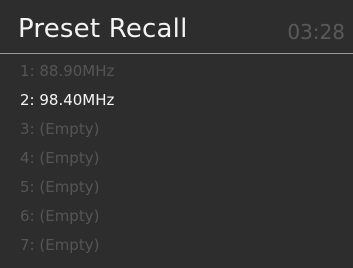 The image size is (353, 268). What do you see at coordinates (176, 71) in the screenshot?
I see `preset-item-1: 1: 88.90MHz` at bounding box center [176, 71].